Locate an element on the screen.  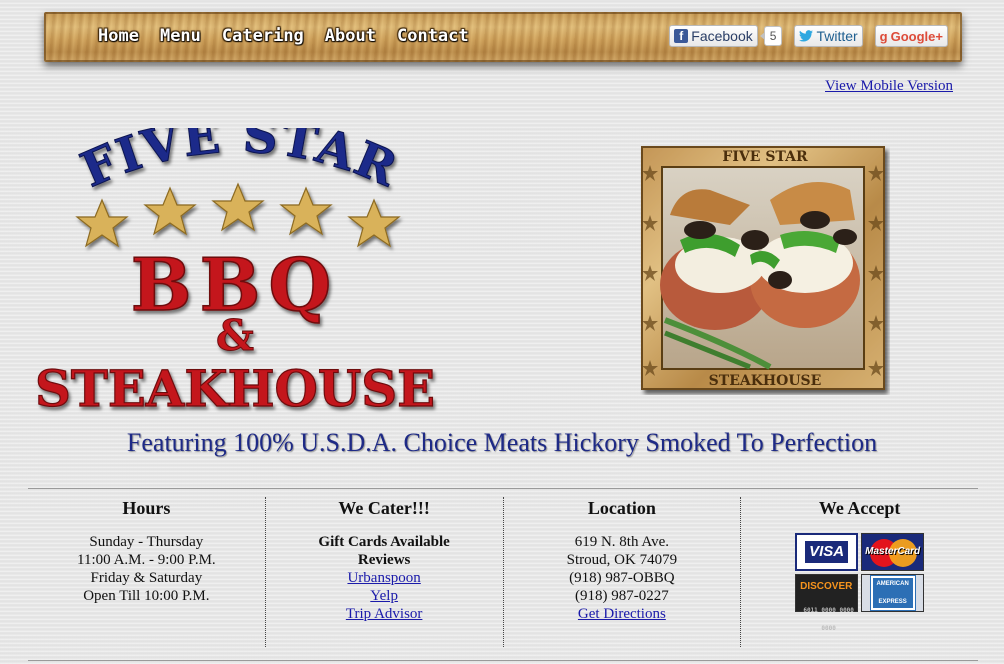
view-mobile-version-link: View Mobile Version is located at coordinates (889, 86).